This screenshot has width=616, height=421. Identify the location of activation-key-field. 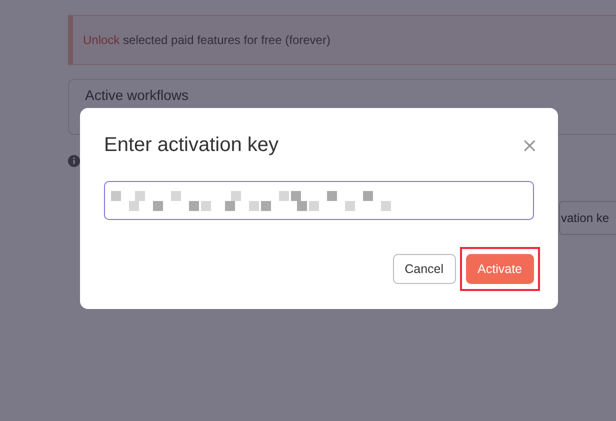
(319, 200).